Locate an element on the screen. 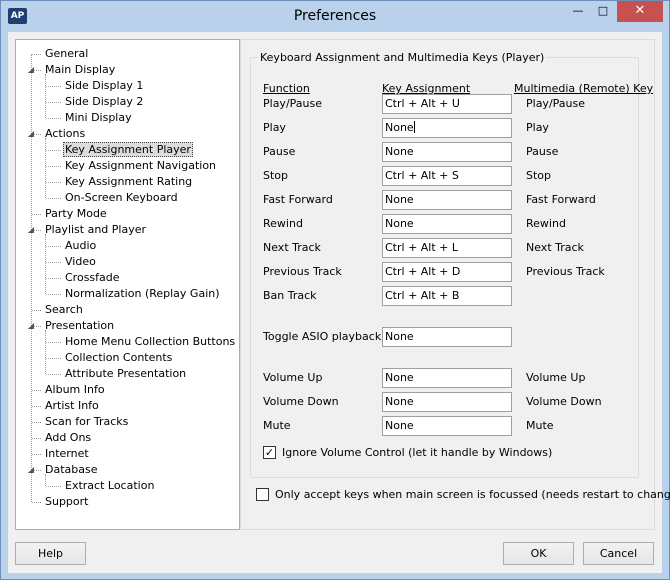  tree-item-label: Home Menu Collection Buttons is located at coordinates (150, 341).